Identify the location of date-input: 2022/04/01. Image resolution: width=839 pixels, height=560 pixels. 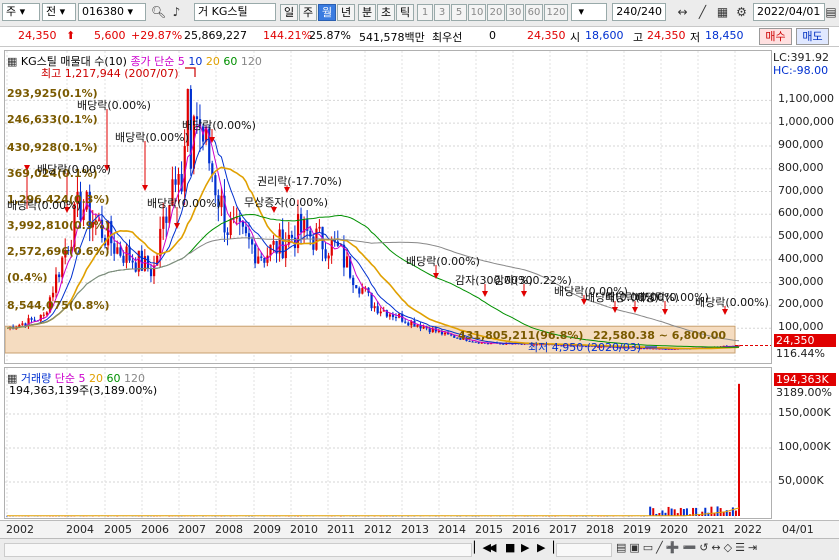
(789, 12).